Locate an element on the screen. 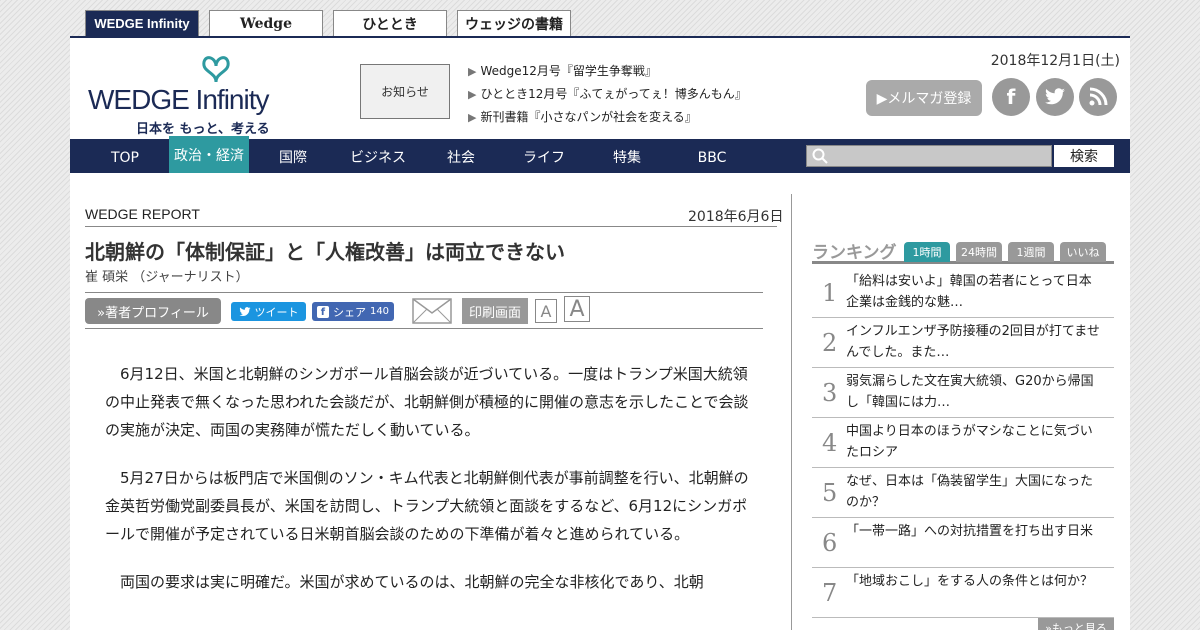 This screenshot has width=1200, height=630. ranking-item: 5 なぜ、日本は「偽装留学生」大国になったのか？ is located at coordinates (963, 493).